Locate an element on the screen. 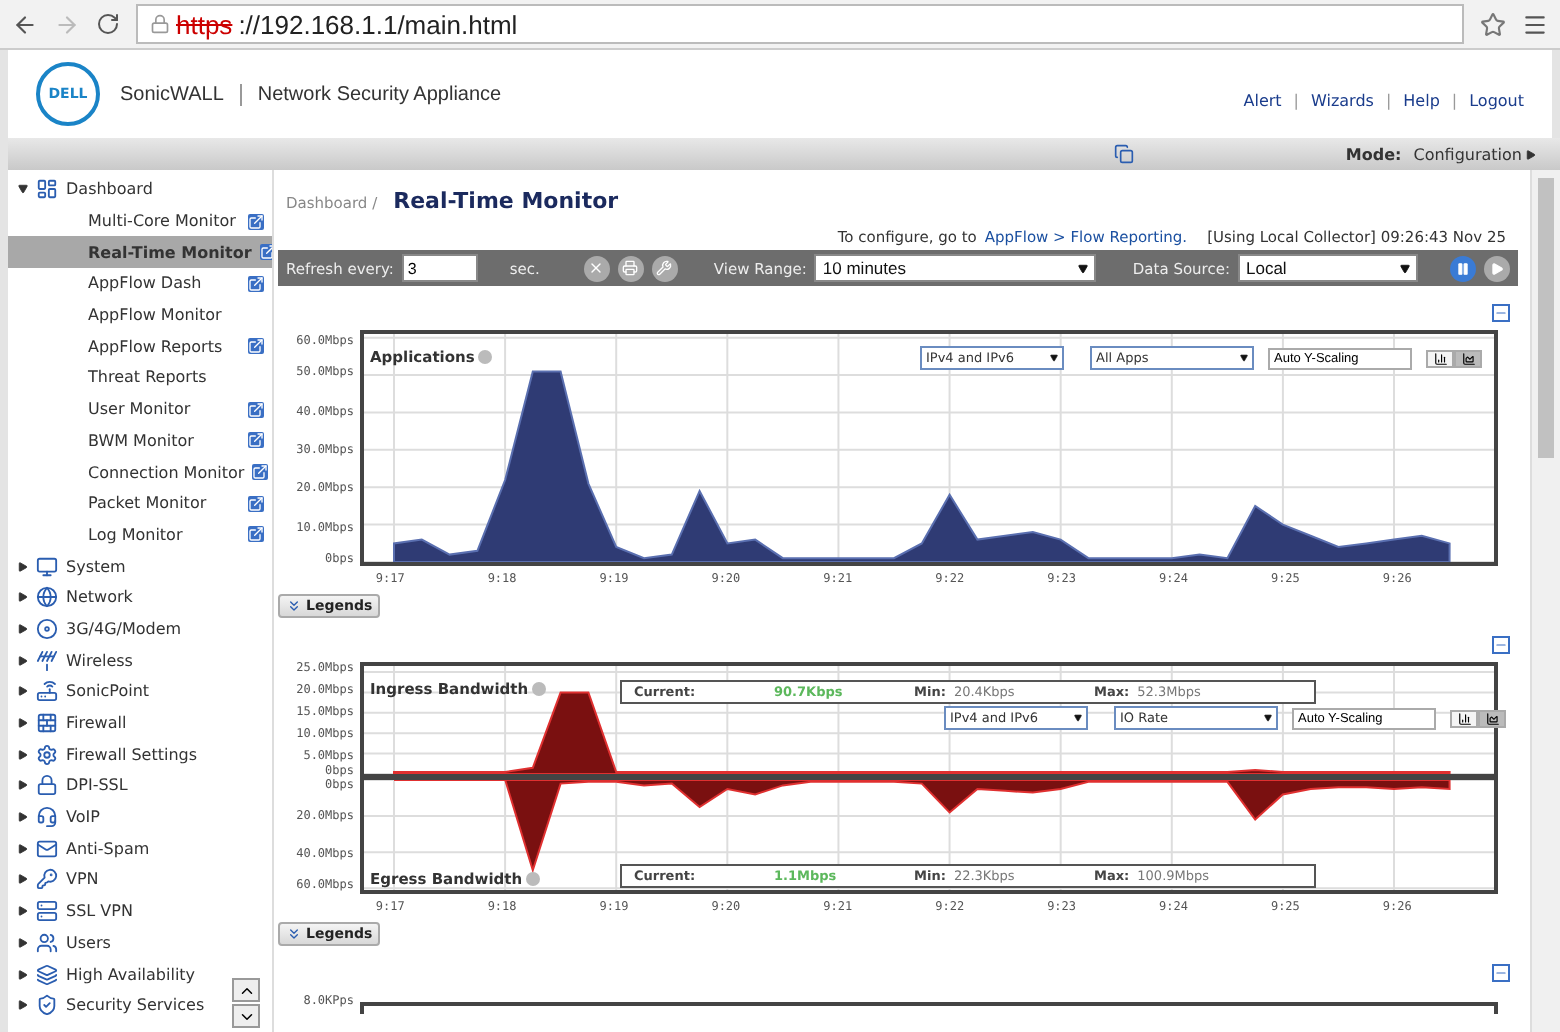 Image resolution: width=1560 pixels, height=1032 pixels. scroll-down-button is located at coordinates (246, 1016).